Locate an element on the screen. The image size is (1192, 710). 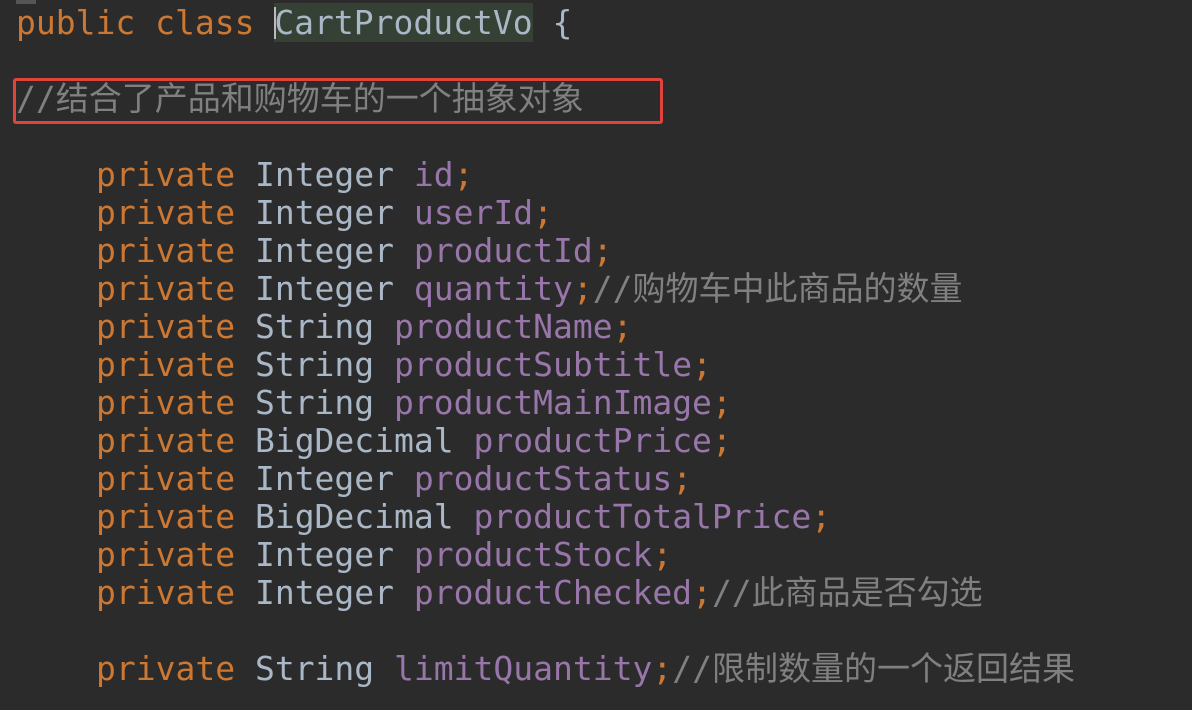
field-name: productChecked is located at coordinates (553, 592).